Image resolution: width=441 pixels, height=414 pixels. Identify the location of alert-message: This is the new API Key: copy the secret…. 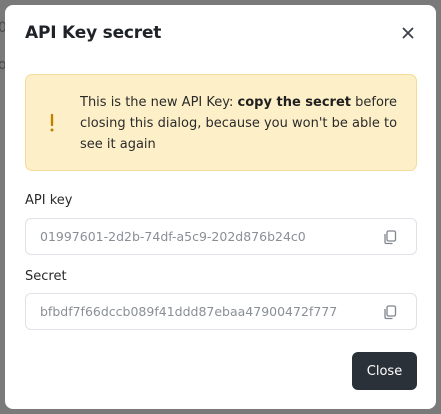
(239, 123).